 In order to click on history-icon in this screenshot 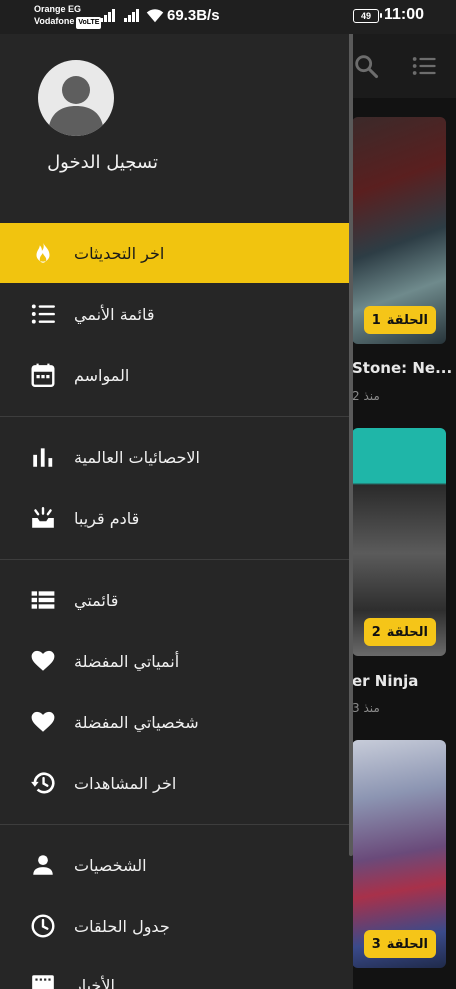, I will do `click(43, 783)`.